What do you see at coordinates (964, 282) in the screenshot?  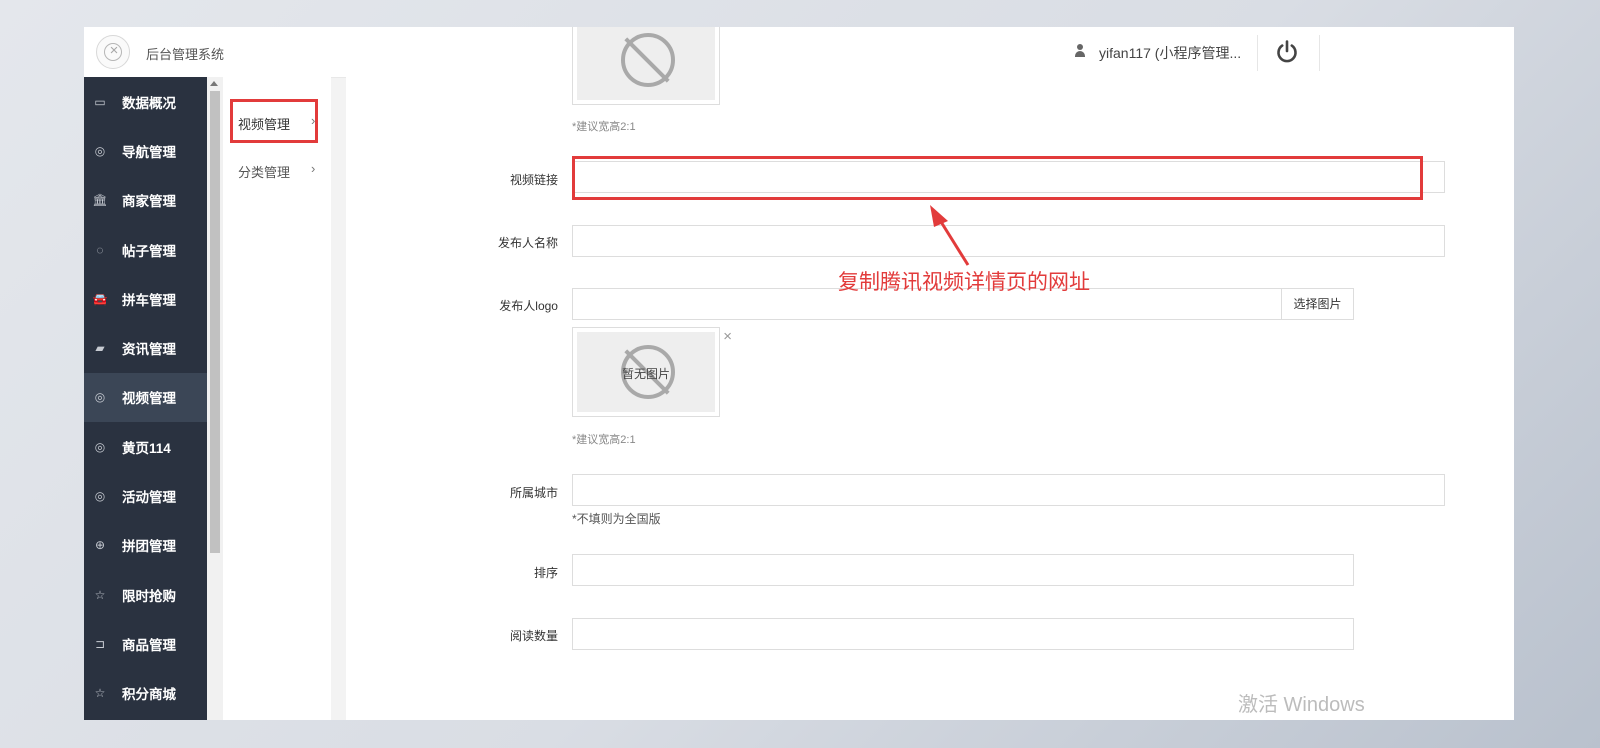 I see `annotation-text: 复制腾讯视频详情页的网址` at bounding box center [964, 282].